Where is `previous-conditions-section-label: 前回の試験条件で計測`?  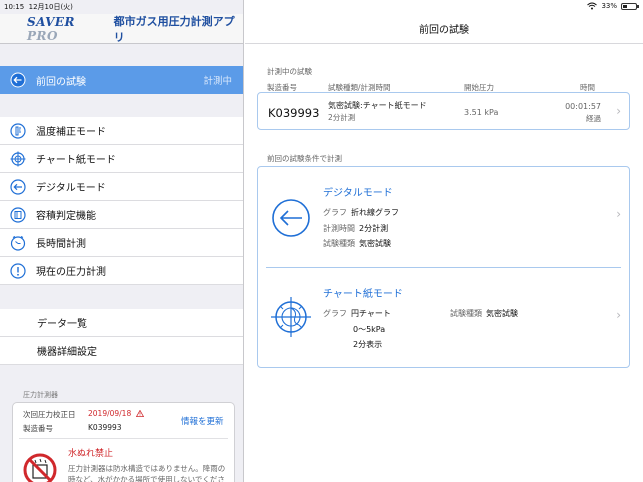
previous-conditions-section-label: 前回の試験条件で計測 is located at coordinates (304, 158).